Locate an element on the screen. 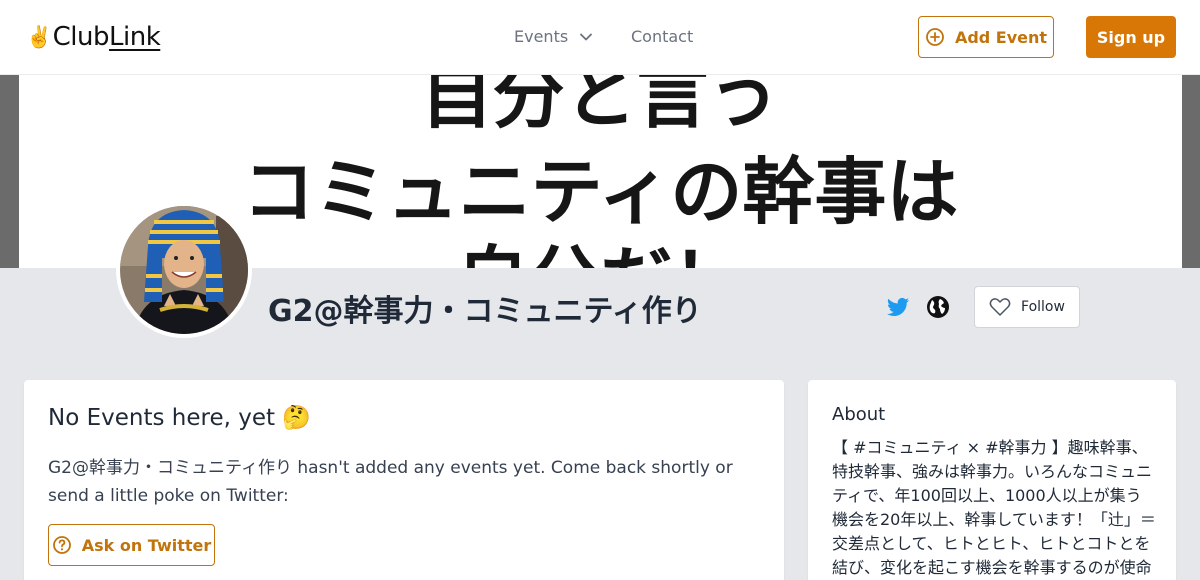 This screenshot has height=580, width=1200. events-empty-title: No Events here, yet 🤔 is located at coordinates (179, 418).